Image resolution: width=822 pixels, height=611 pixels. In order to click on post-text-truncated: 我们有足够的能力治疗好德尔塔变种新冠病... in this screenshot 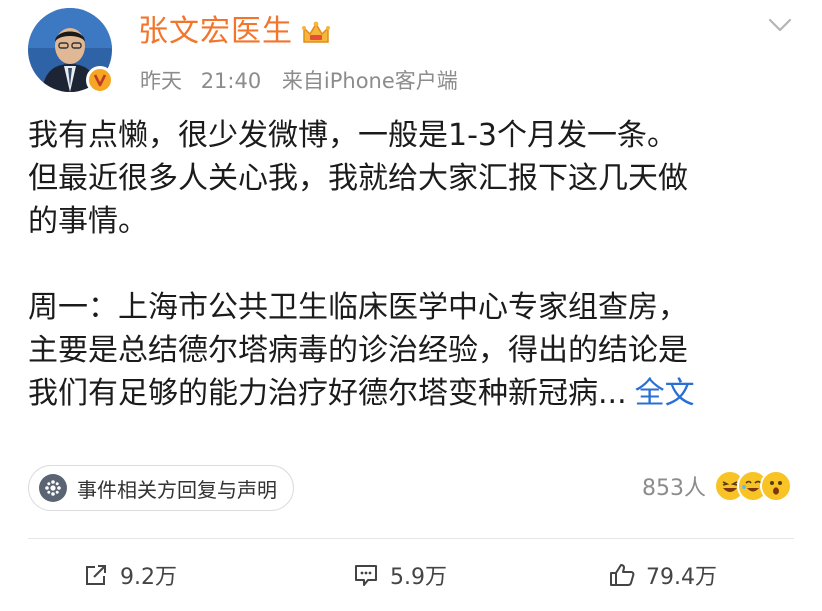, I will do `click(327, 393)`.